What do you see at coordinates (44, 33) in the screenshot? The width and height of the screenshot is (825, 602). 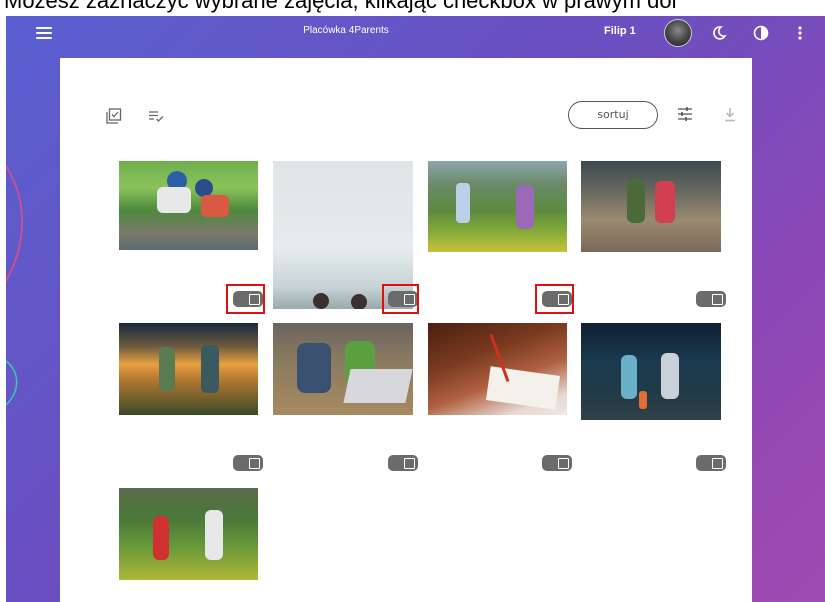 I see `menu-icon` at bounding box center [44, 33].